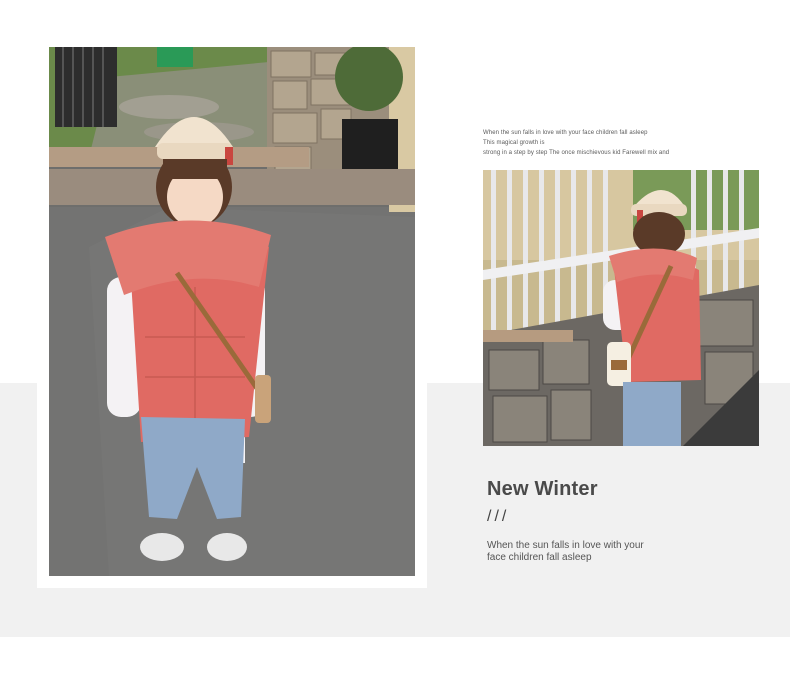 The height and width of the screenshot is (692, 790). I want to click on description-line-1: When the sun falls in love with your, so click(565, 545).